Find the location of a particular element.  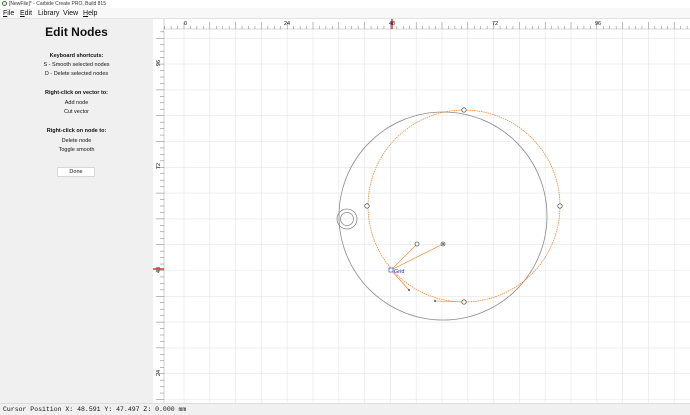

panel-title: Edit Nodes is located at coordinates (76, 32).